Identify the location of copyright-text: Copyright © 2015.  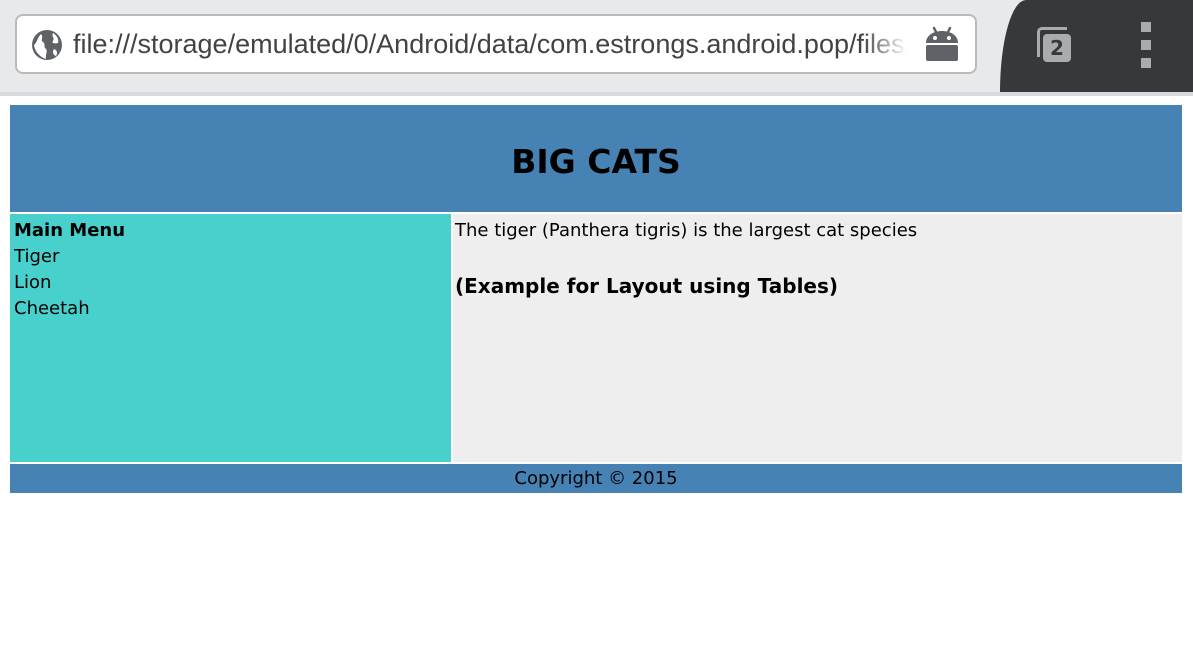
(596, 478).